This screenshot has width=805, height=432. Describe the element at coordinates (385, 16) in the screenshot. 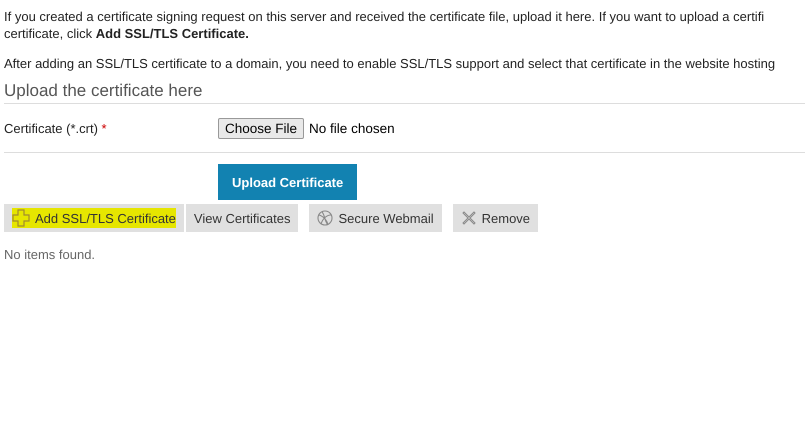

I see `intro-text: If you created a certificate signing request on this server and received the certificate file, upload it here. If you want to upload a certifi` at that location.